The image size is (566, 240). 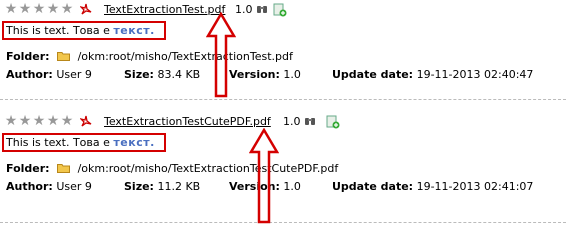 I want to click on folder-path-link: /okm:root/misho/TextExtractionTest.pdf, so click(x=185, y=56).